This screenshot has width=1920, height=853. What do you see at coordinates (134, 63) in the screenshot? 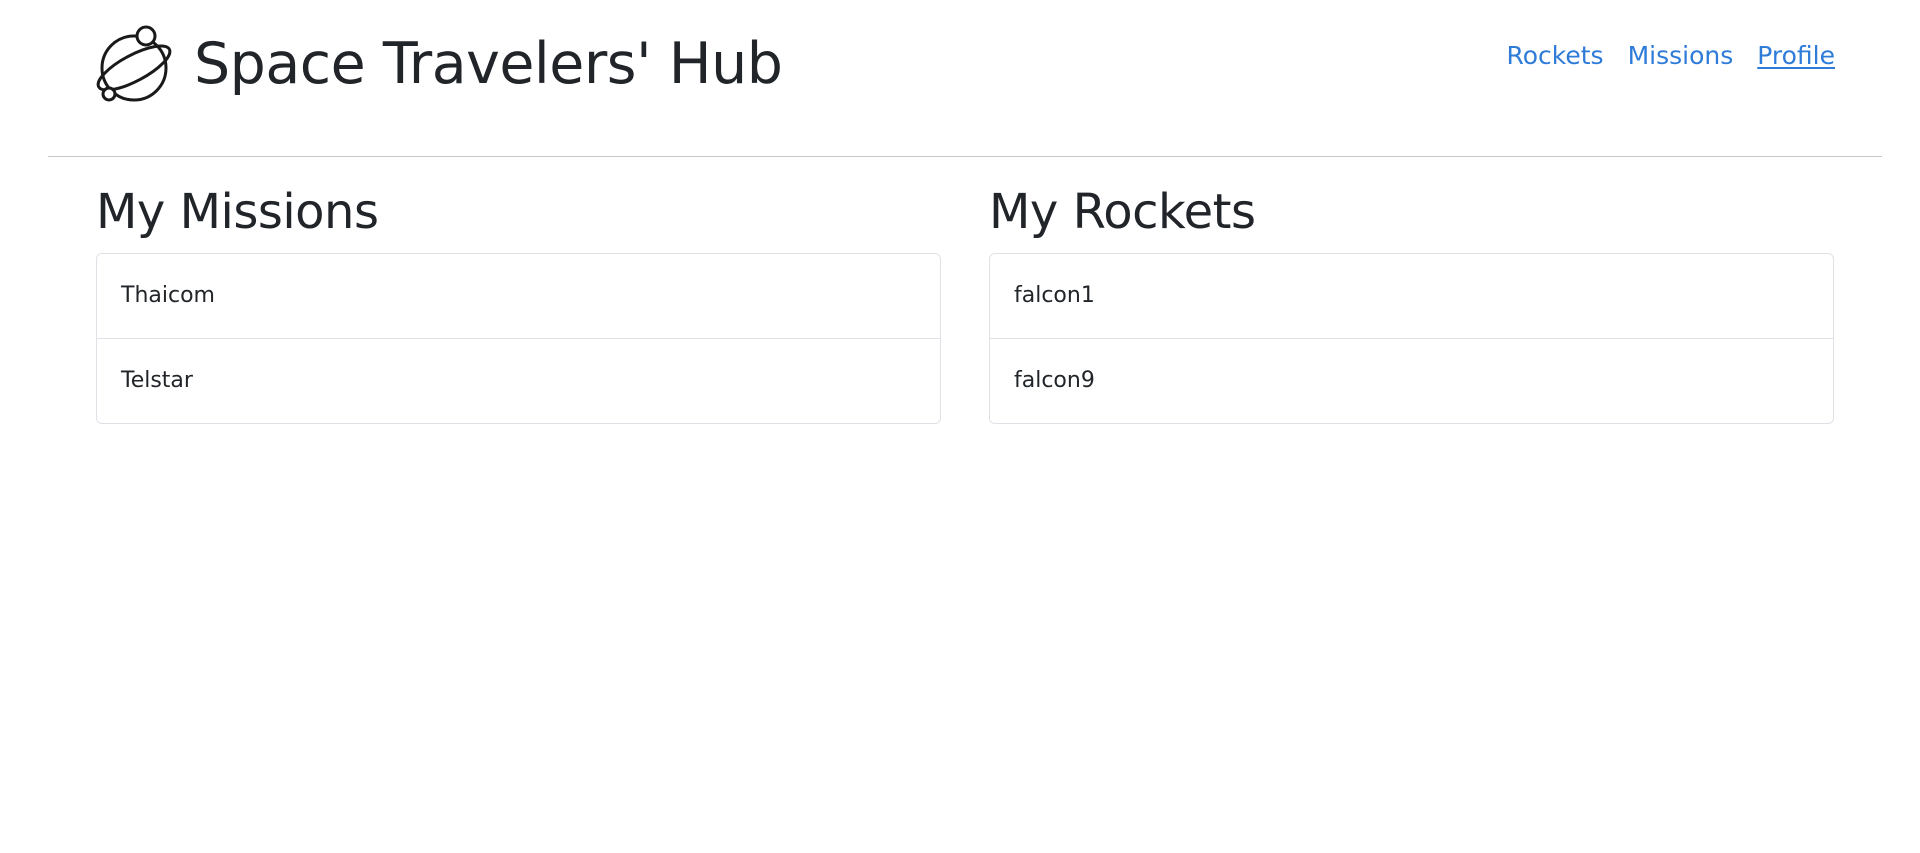
I see `planet-logo-icon` at bounding box center [134, 63].